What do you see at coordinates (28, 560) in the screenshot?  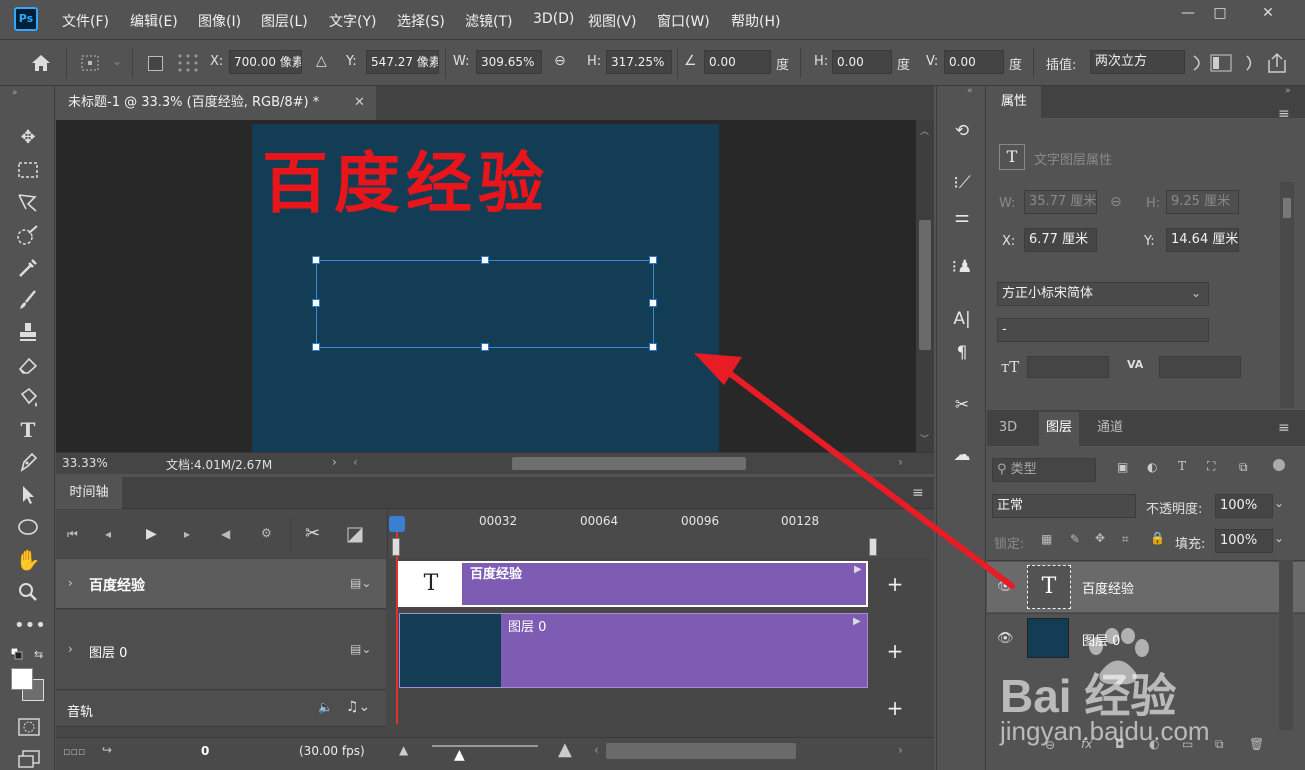 I see `hand-tool-icon: ✋` at bounding box center [28, 560].